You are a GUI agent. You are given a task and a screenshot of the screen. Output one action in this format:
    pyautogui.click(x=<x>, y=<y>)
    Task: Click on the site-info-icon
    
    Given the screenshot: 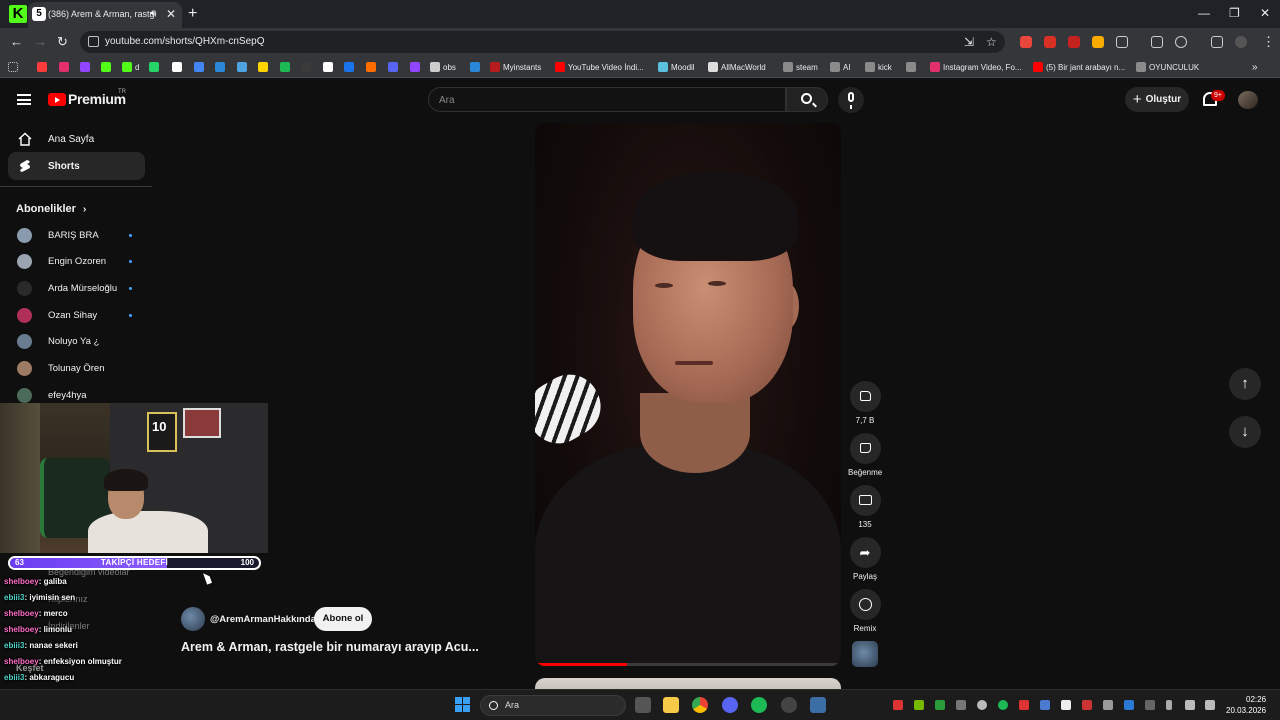 What is the action you would take?
    pyautogui.click(x=93, y=41)
    